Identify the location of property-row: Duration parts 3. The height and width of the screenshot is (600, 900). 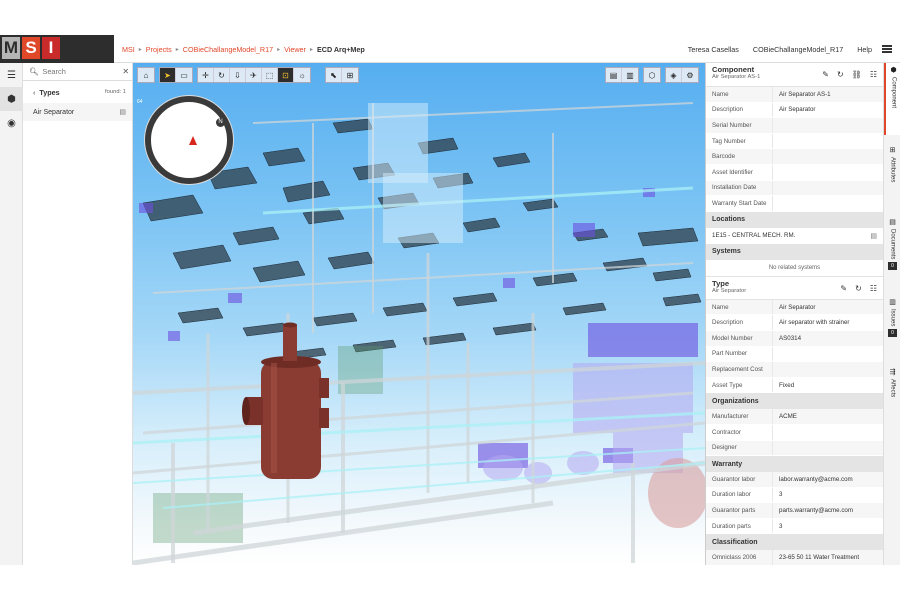
(794, 526).